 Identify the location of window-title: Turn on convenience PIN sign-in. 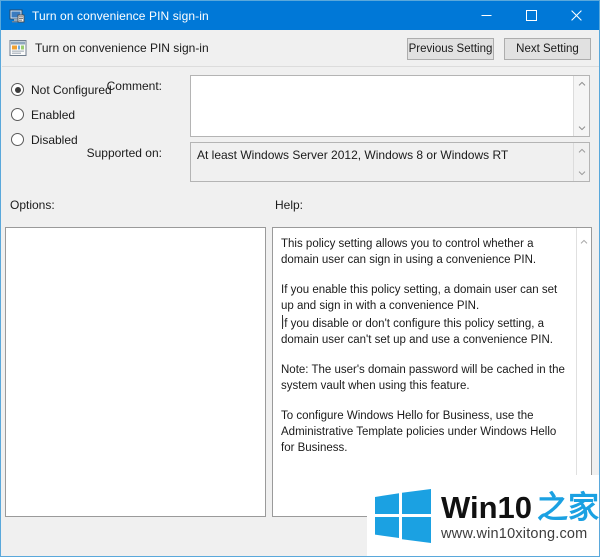
(120, 15).